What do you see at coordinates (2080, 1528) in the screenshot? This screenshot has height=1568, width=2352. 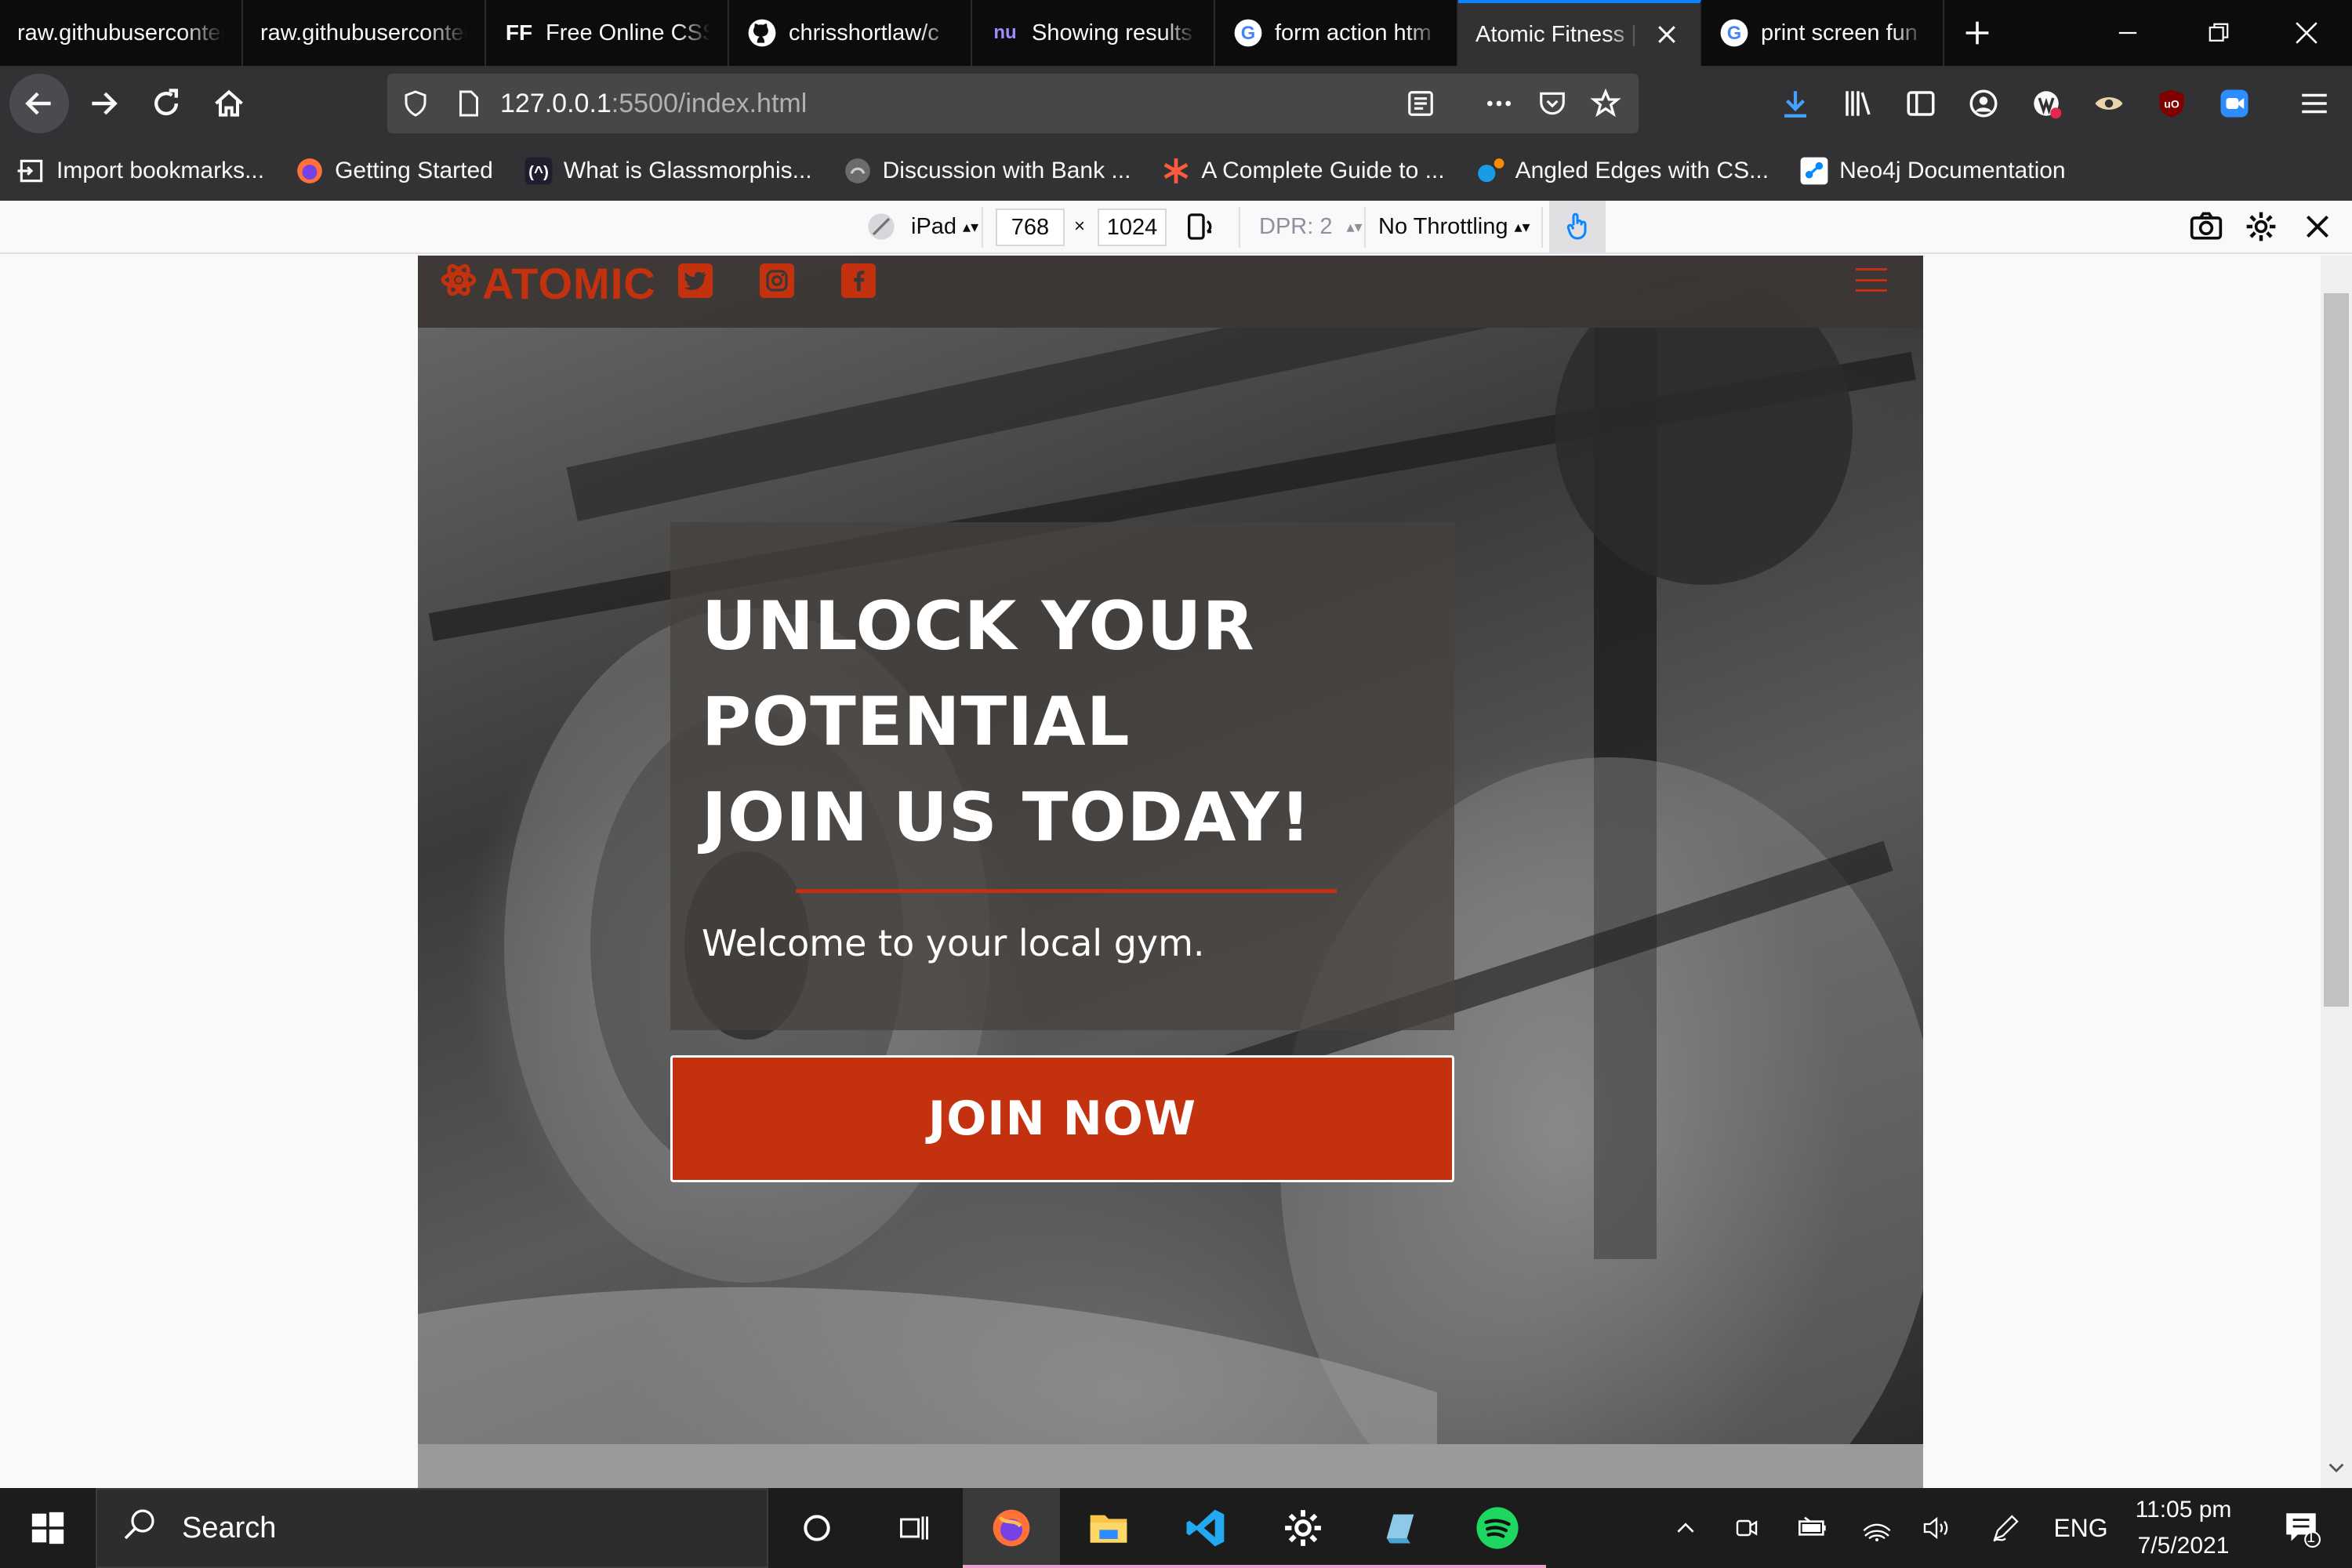 I see `input-language-indicator: ENG` at bounding box center [2080, 1528].